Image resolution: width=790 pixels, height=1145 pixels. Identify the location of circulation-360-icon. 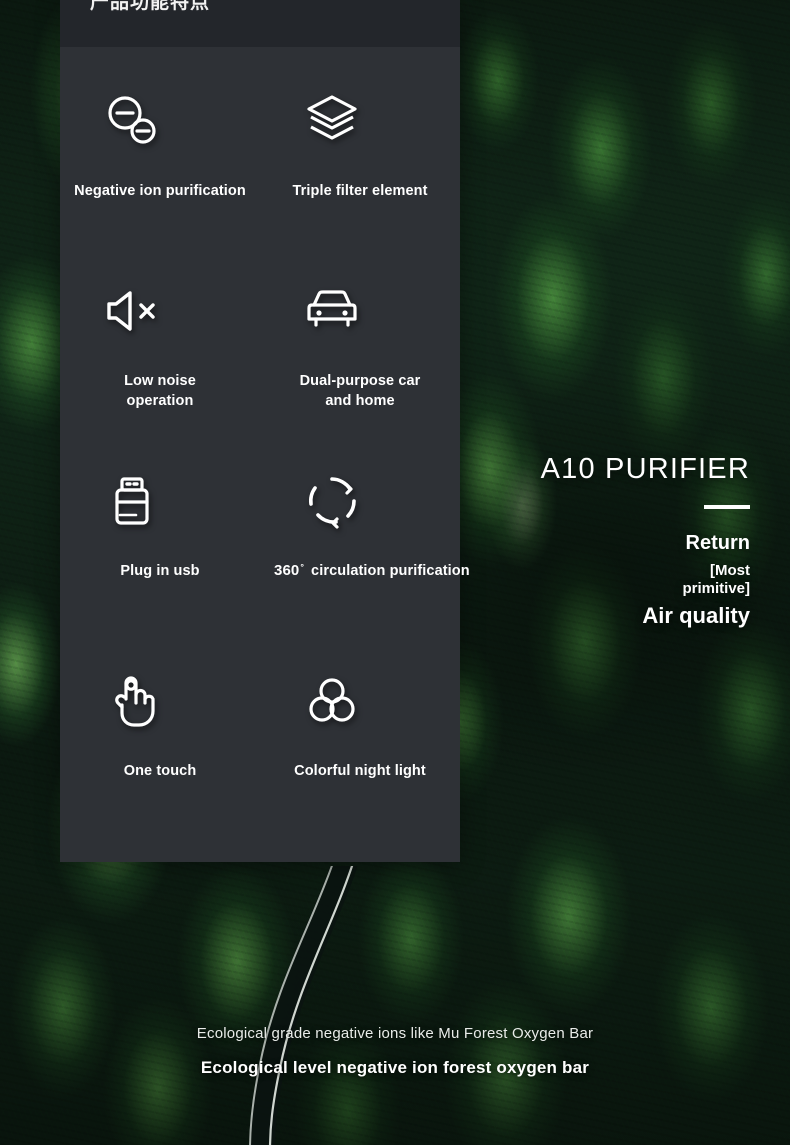
(332, 501).